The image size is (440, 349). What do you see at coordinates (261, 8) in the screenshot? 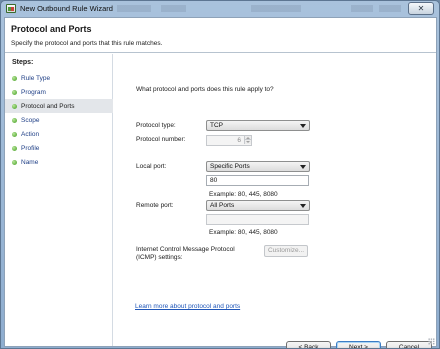
I see `titlebar-background-blur` at bounding box center [261, 8].